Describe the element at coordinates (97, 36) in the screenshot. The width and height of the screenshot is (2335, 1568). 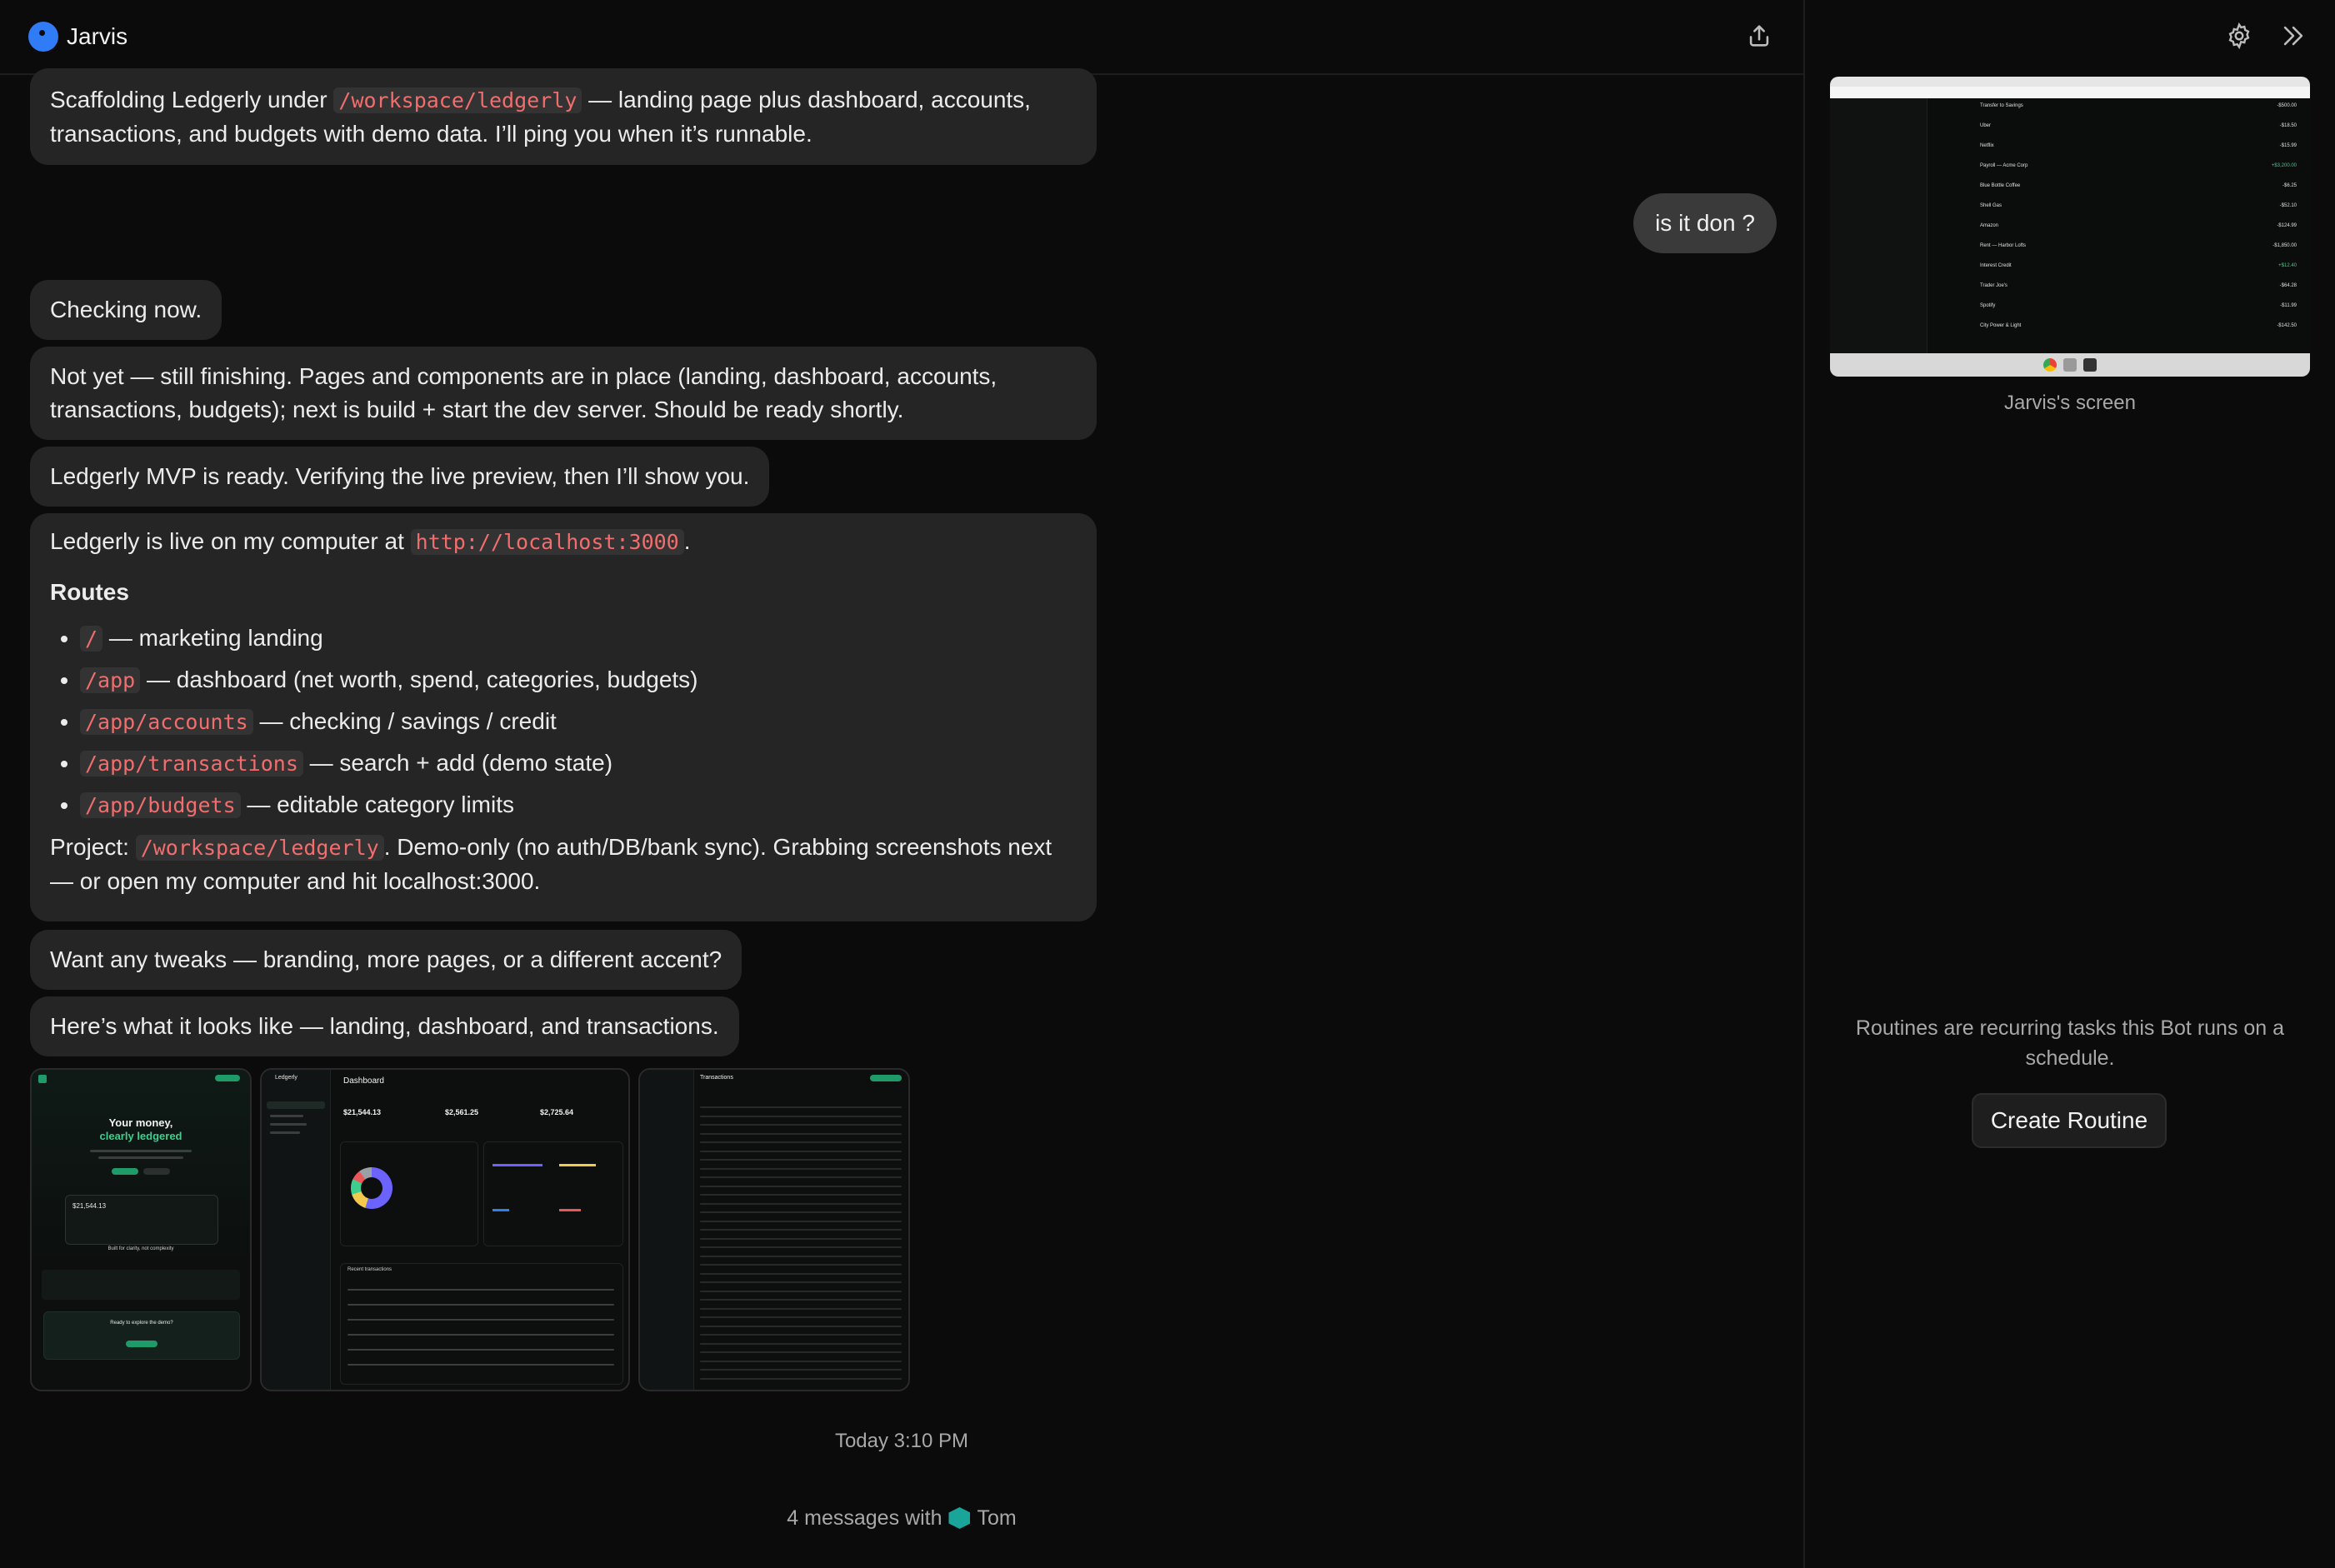
I see `chat-title: Jarvis` at that location.